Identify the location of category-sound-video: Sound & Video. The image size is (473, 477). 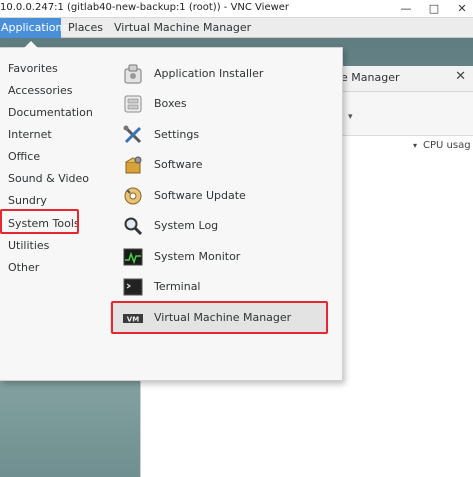
(49, 179).